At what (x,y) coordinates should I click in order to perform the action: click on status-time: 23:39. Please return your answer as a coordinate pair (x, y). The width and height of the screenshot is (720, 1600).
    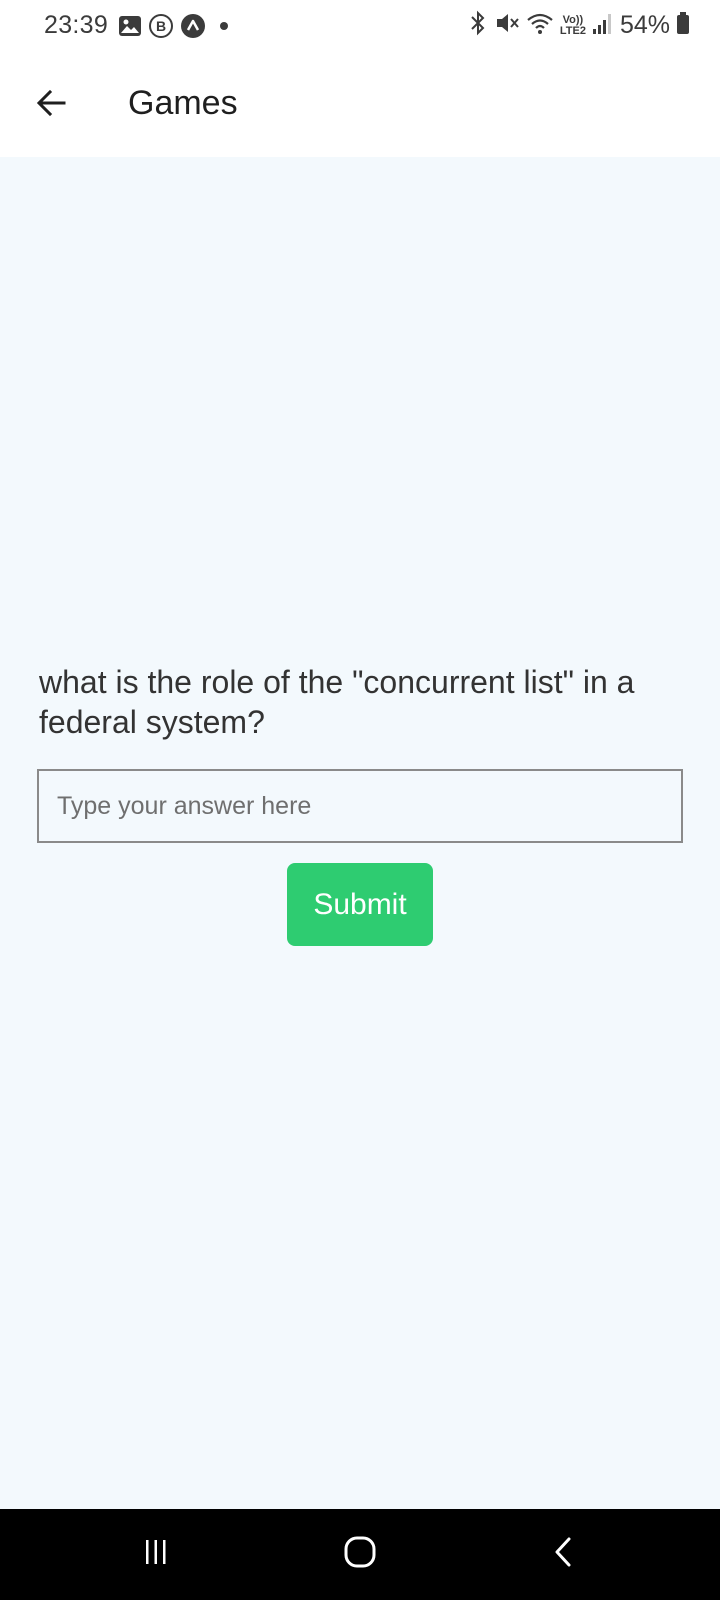
    Looking at the image, I should click on (76, 25).